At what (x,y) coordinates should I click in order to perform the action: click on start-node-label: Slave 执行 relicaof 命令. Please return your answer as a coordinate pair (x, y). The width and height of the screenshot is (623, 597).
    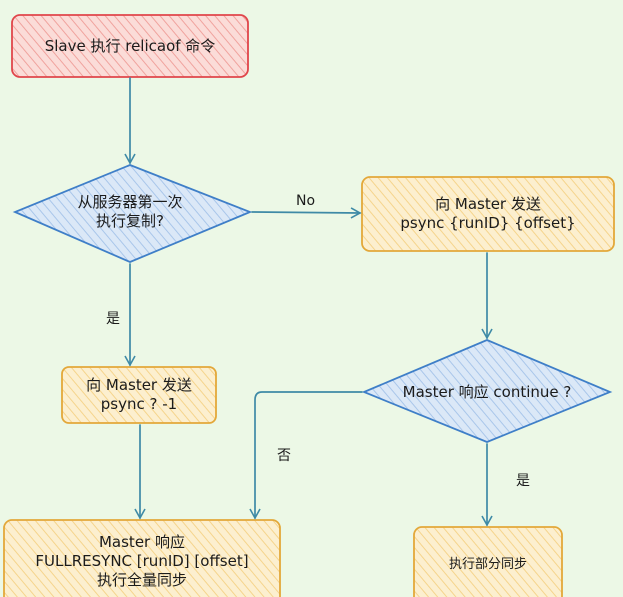
    Looking at the image, I should click on (130, 45).